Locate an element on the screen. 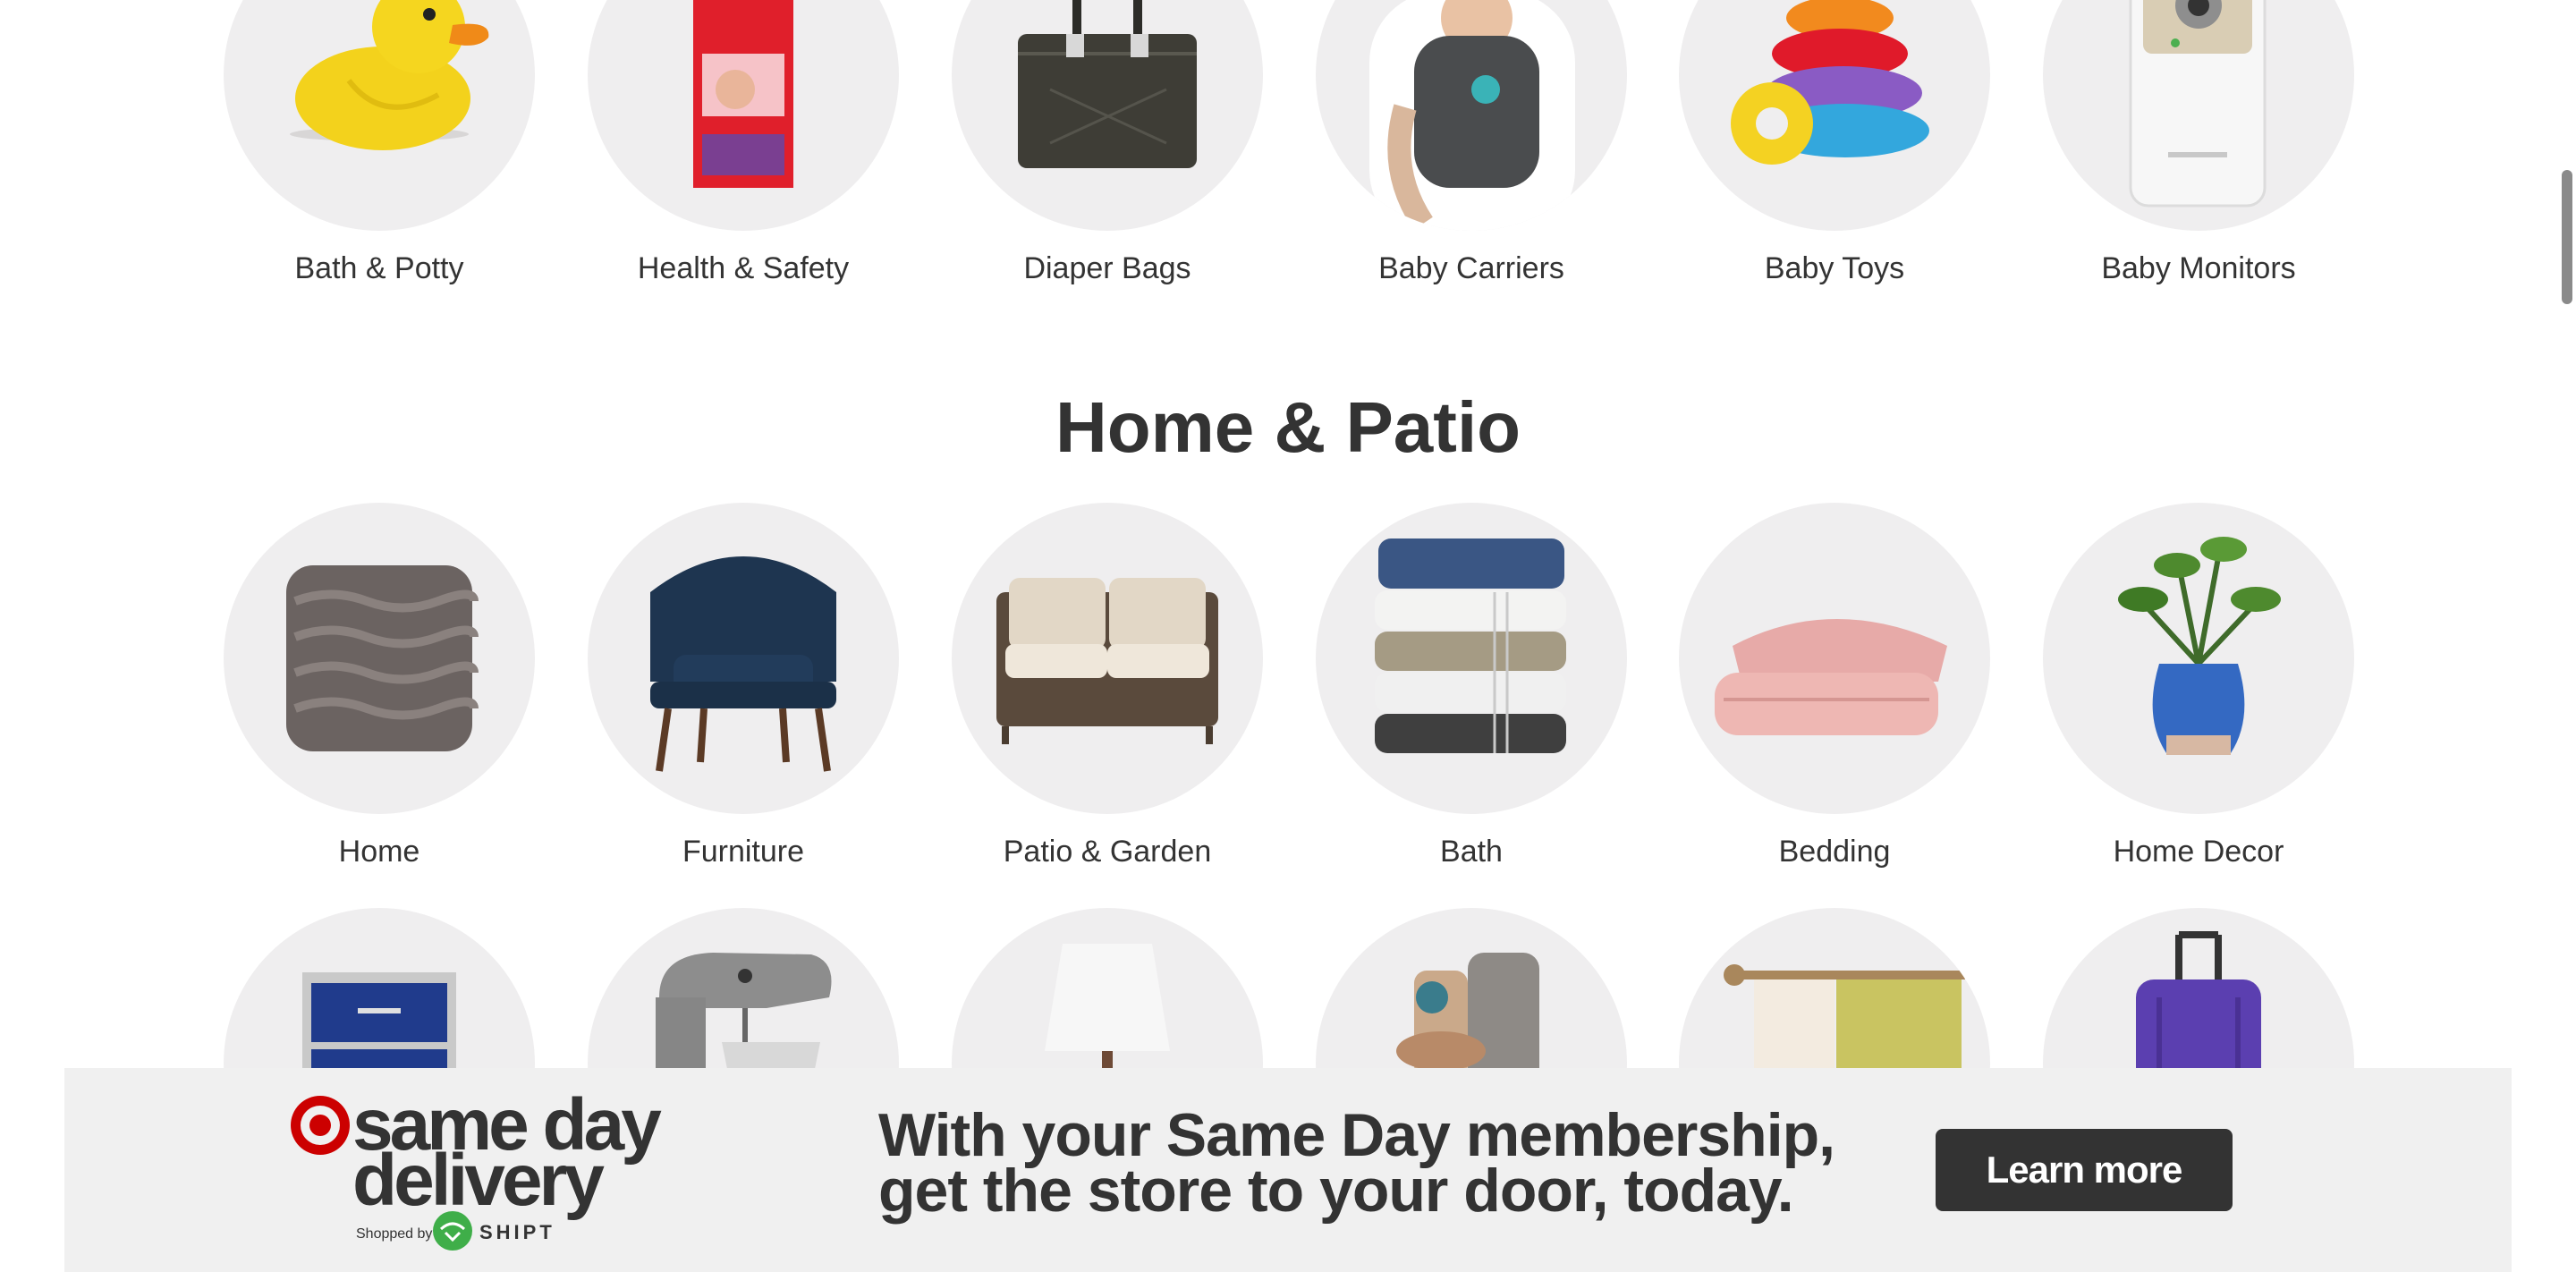 The width and height of the screenshot is (2576, 1272). towel-stack-icon is located at coordinates (1470, 645).